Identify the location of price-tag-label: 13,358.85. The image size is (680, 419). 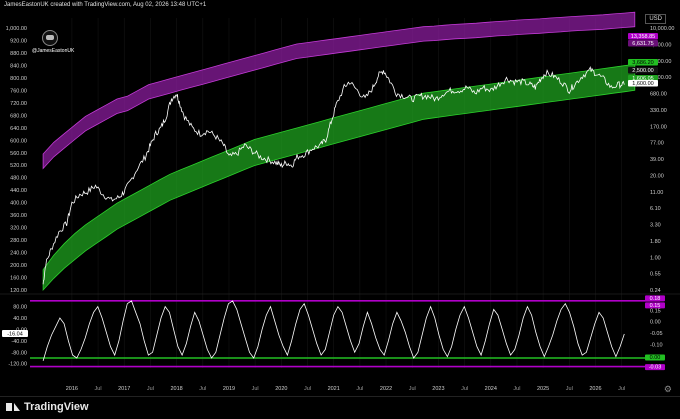
(643, 37).